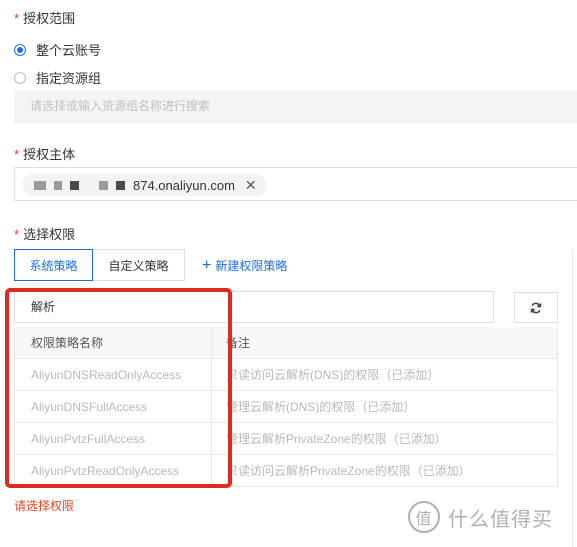  I want to click on principal-tag-text: 874.onaliyun.com, so click(184, 185).